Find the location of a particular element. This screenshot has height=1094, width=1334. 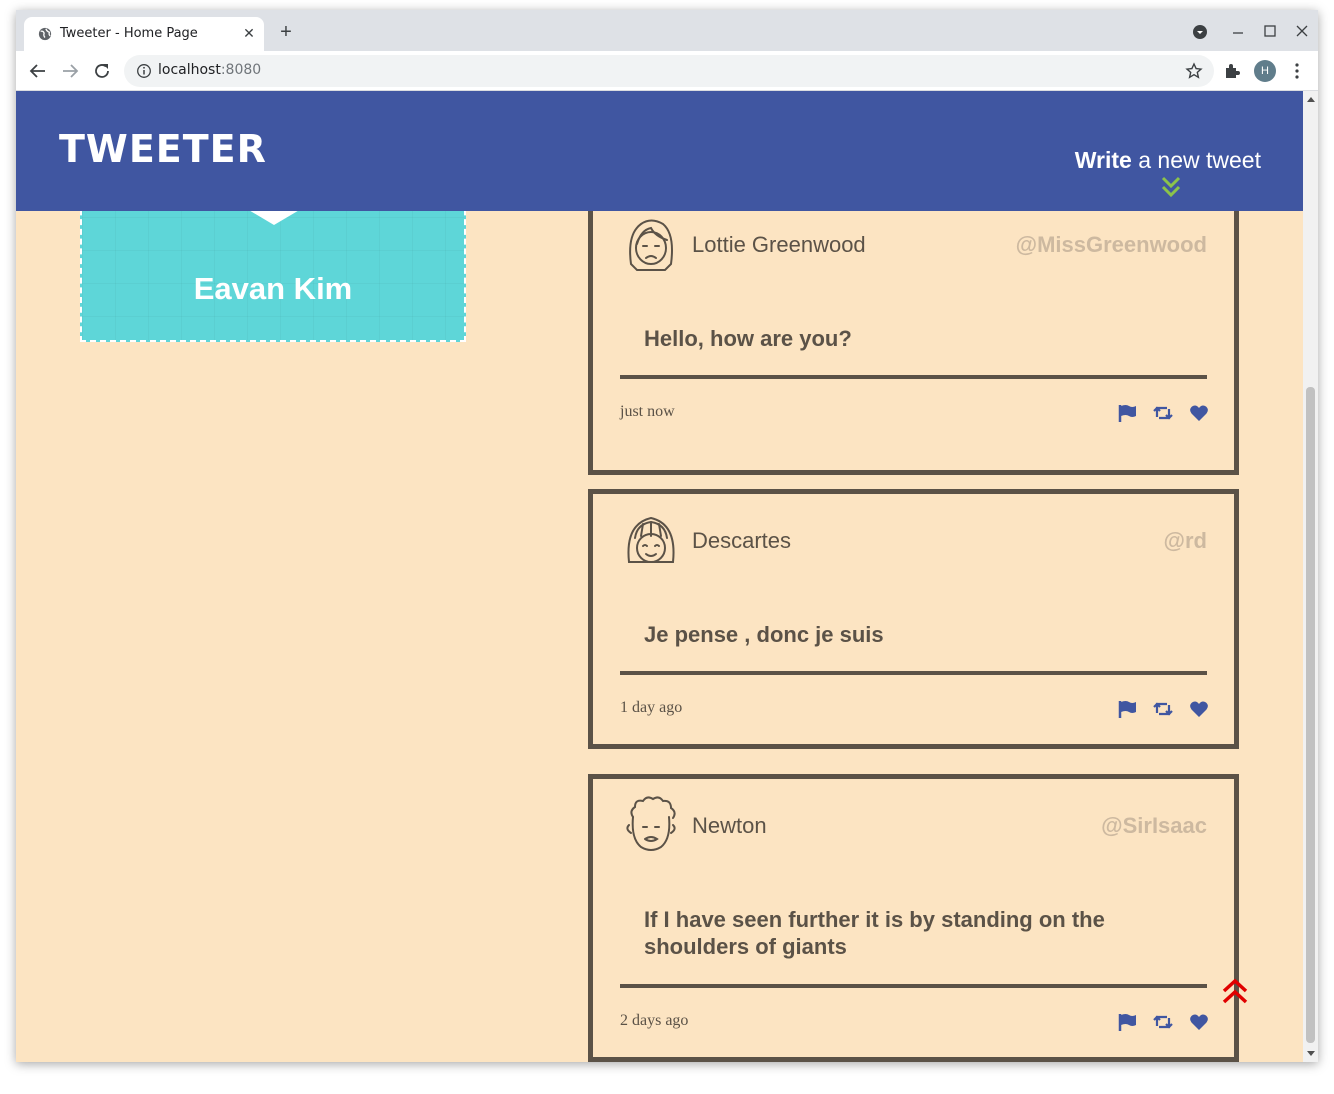

address-bar: localhost:8080 is located at coordinates (669, 71).